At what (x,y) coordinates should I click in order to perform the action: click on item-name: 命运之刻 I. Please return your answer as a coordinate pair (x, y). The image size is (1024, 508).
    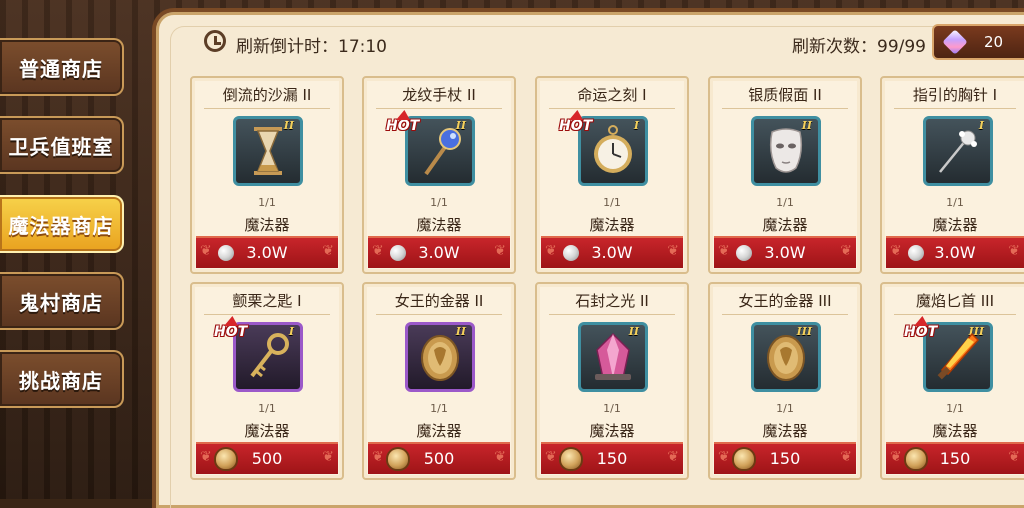
    Looking at the image, I should click on (612, 96).